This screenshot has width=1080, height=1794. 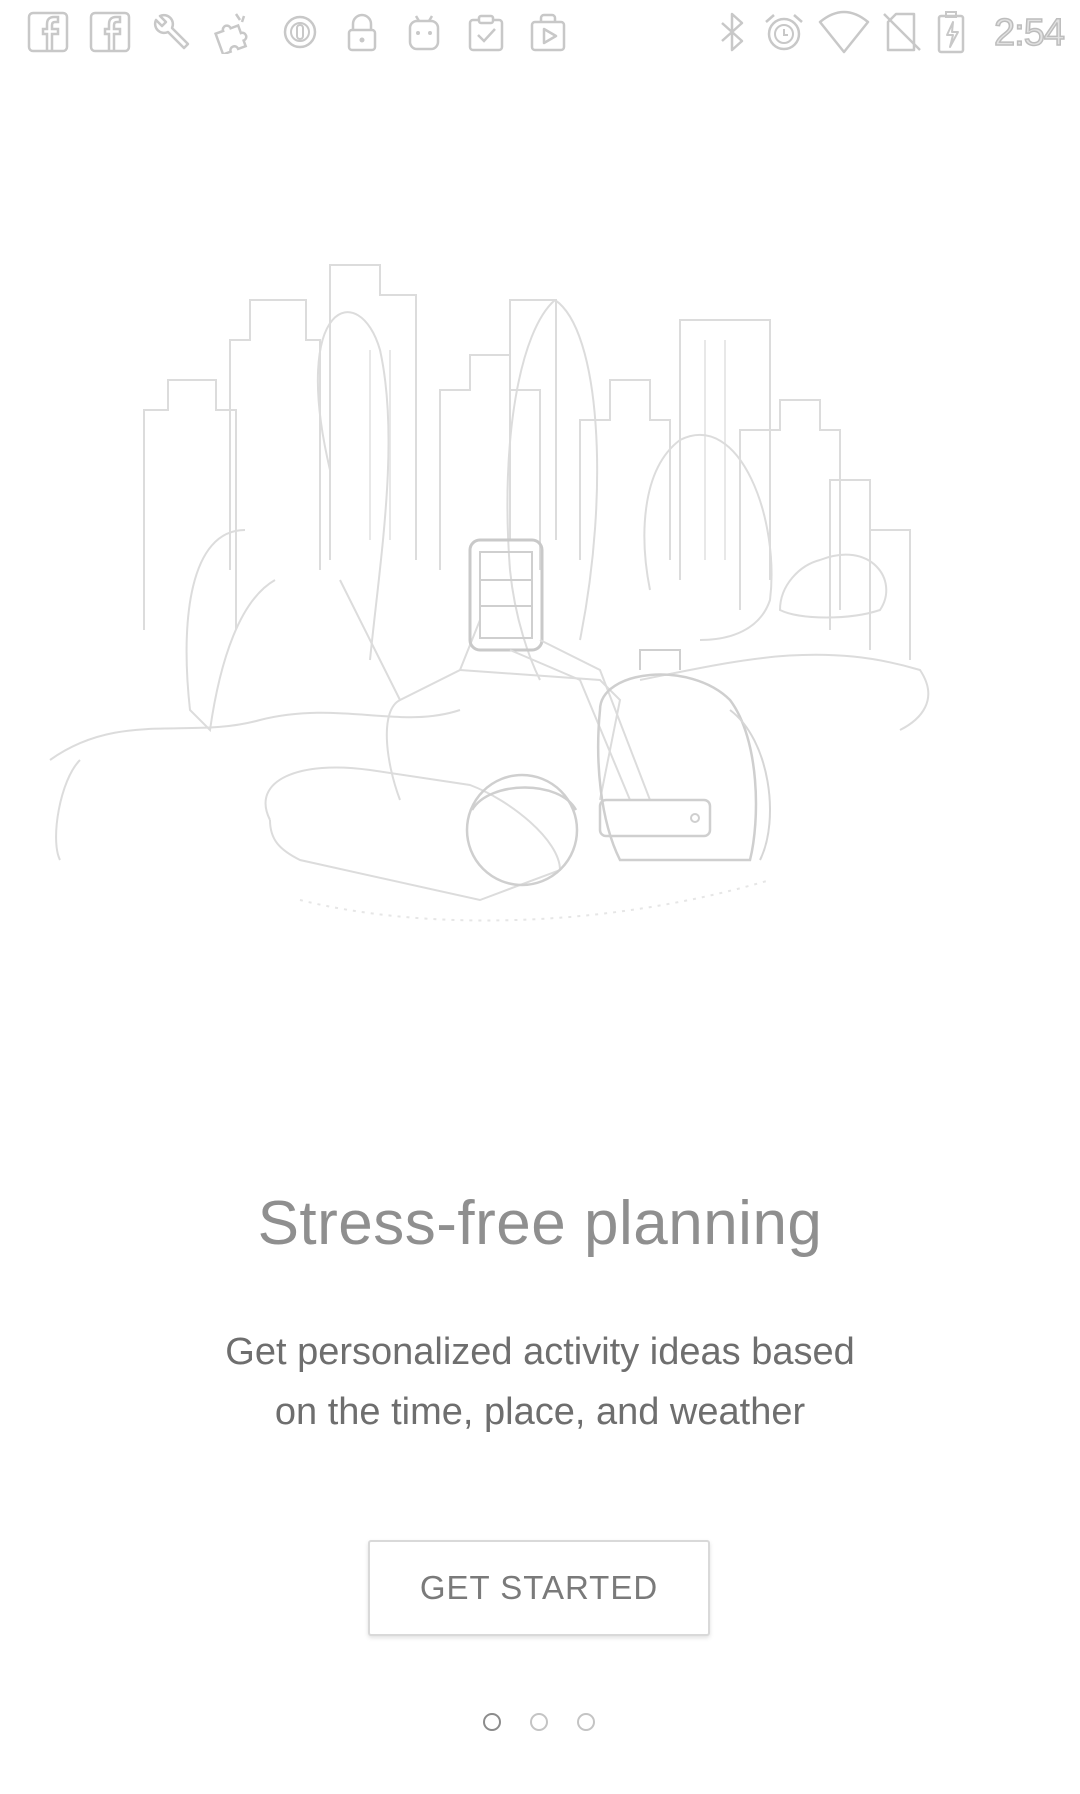 I want to click on puzzle-icon, so click(x=230, y=33).